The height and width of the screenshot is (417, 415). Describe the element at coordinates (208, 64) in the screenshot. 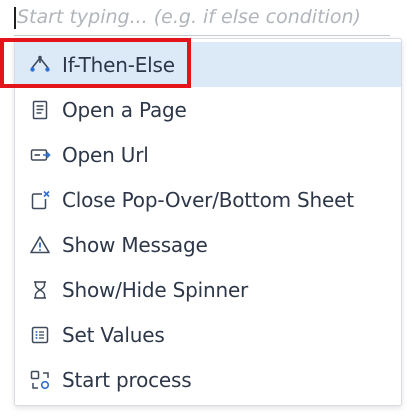

I see `menu-item-if-then-else: If-Then-Else` at that location.